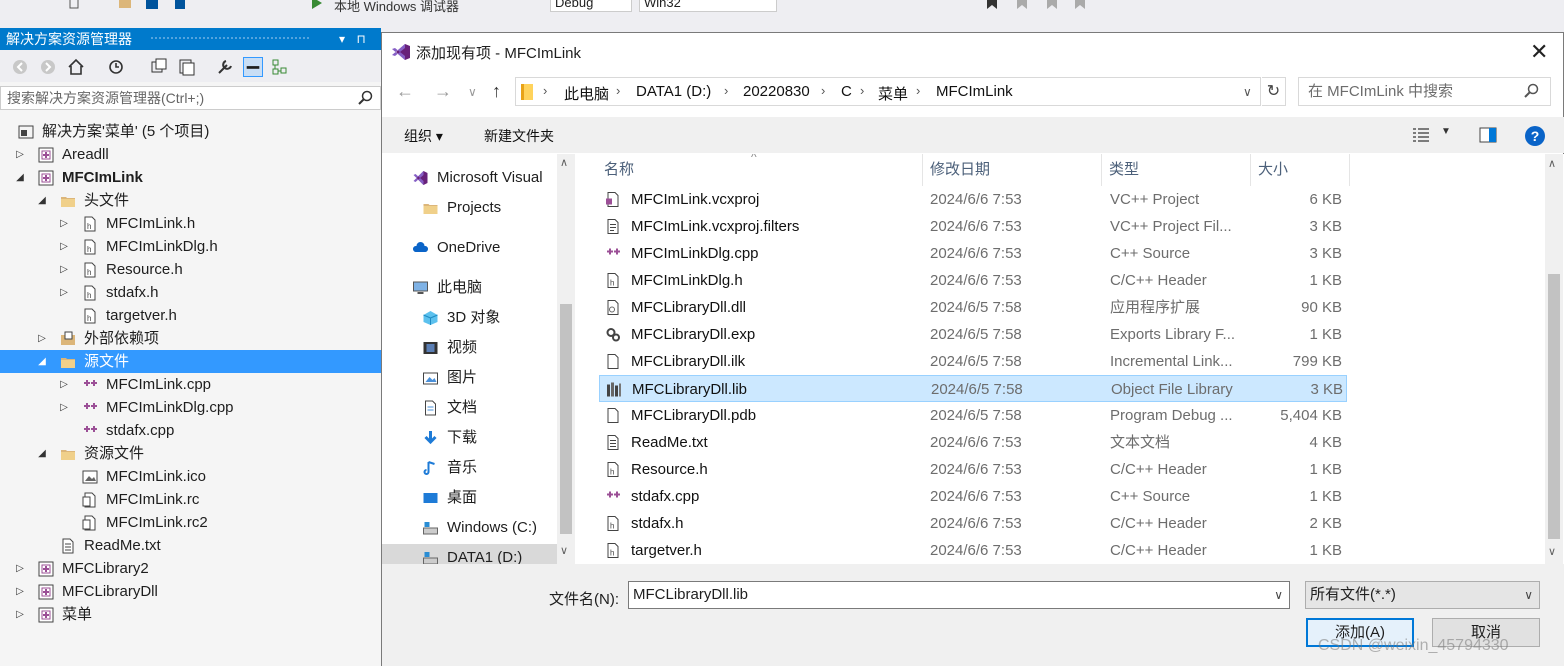 Image resolution: width=1564 pixels, height=666 pixels. What do you see at coordinates (469, 348) in the screenshot?
I see `nav-item: 视频` at bounding box center [469, 348].